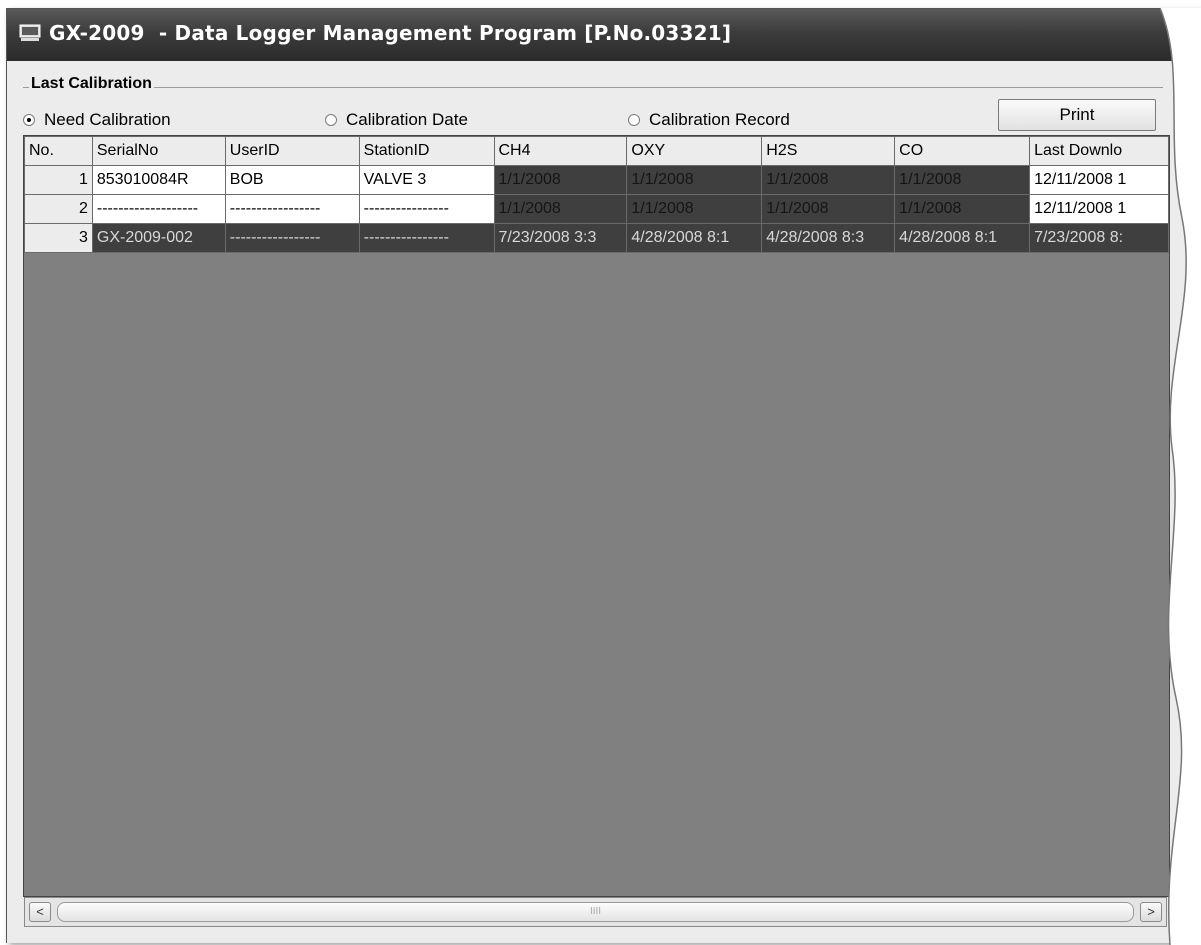  What do you see at coordinates (40, 912) in the screenshot?
I see `scroll-left-button: <` at bounding box center [40, 912].